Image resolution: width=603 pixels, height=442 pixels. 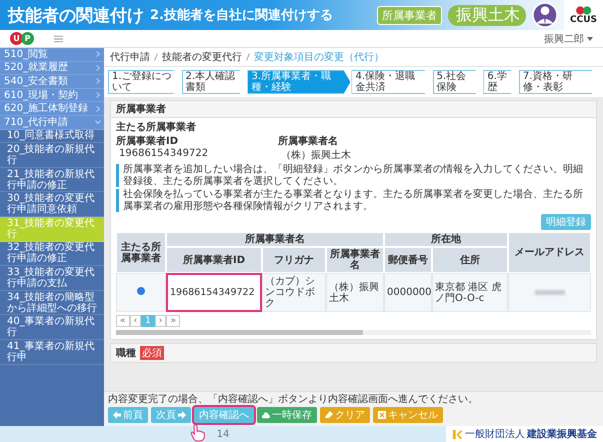 What do you see at coordinates (52, 69) in the screenshot?
I see `sidebar-item: 520_就業履歴` at bounding box center [52, 69].